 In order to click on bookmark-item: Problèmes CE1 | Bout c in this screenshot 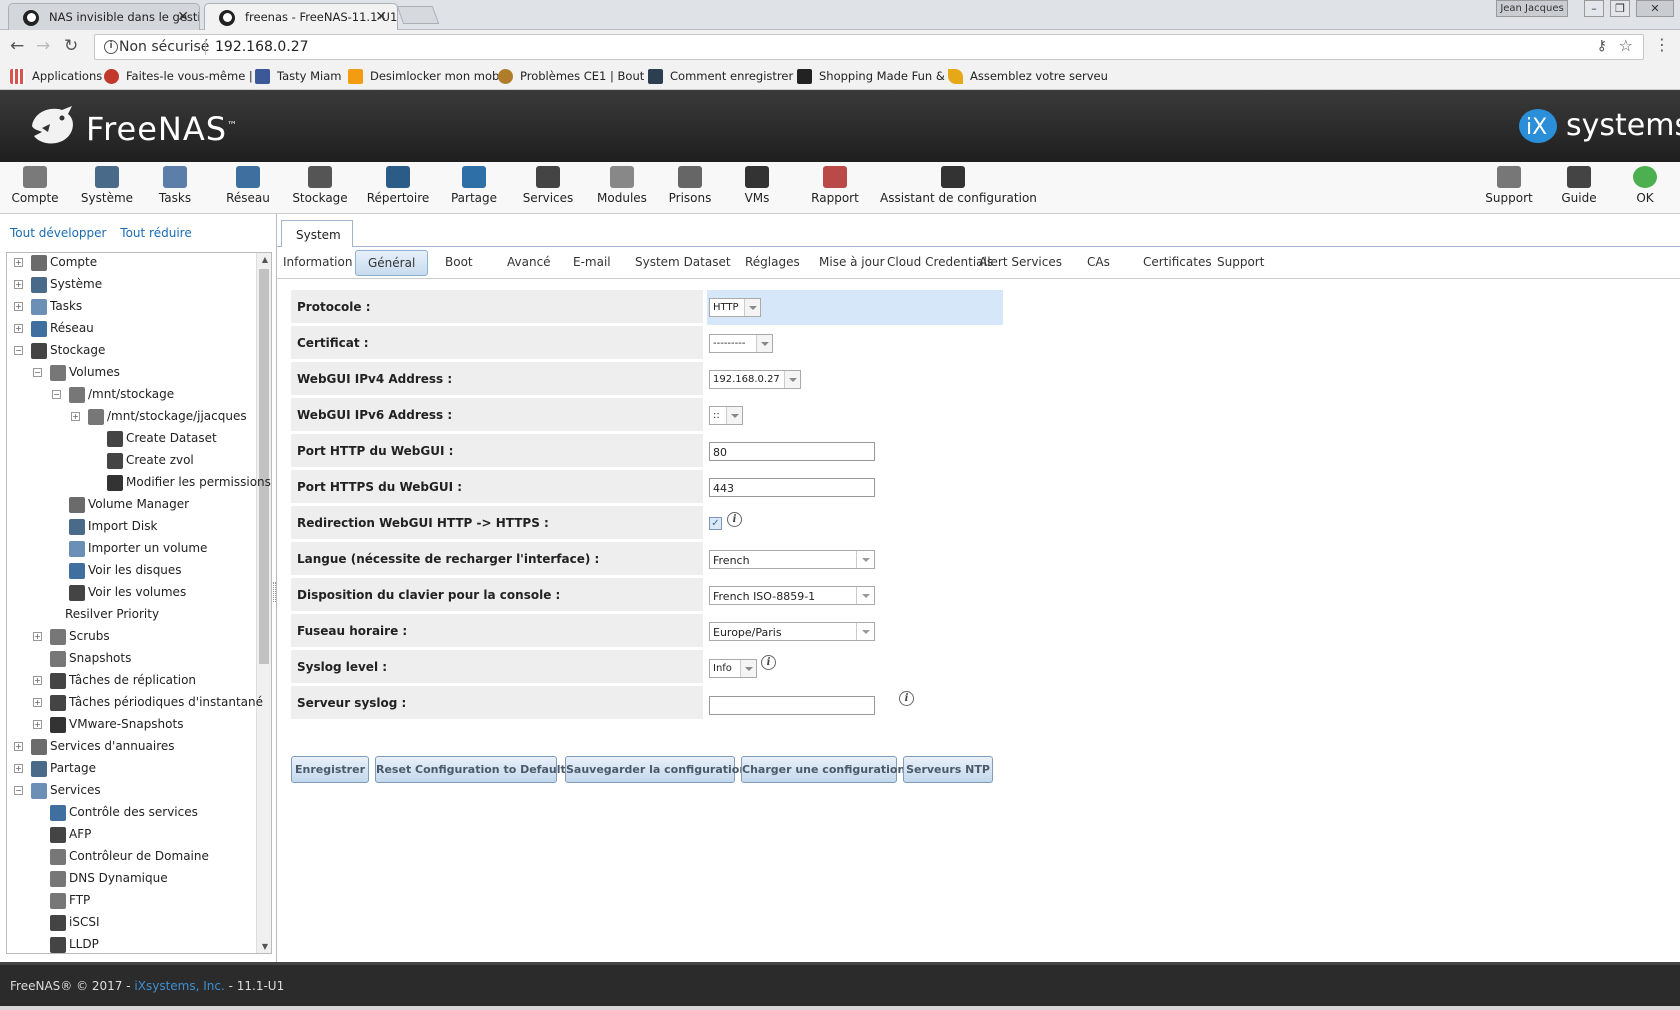, I will do `click(576, 76)`.